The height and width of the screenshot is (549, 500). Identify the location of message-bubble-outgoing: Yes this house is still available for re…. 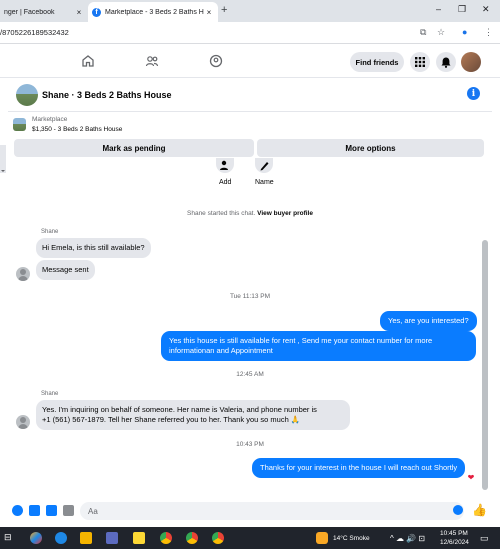
(318, 346).